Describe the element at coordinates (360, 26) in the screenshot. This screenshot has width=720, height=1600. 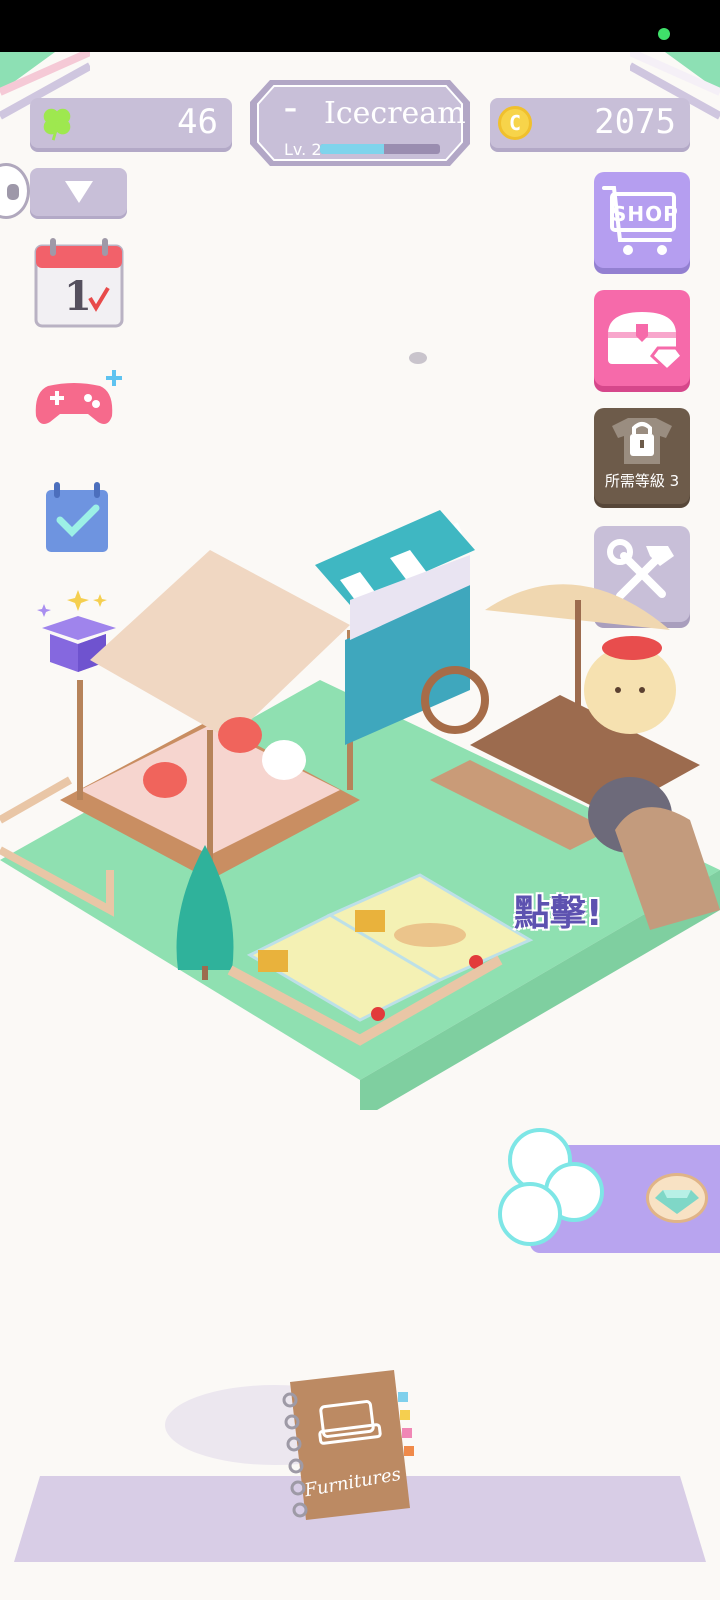
I see `status-bar` at that location.